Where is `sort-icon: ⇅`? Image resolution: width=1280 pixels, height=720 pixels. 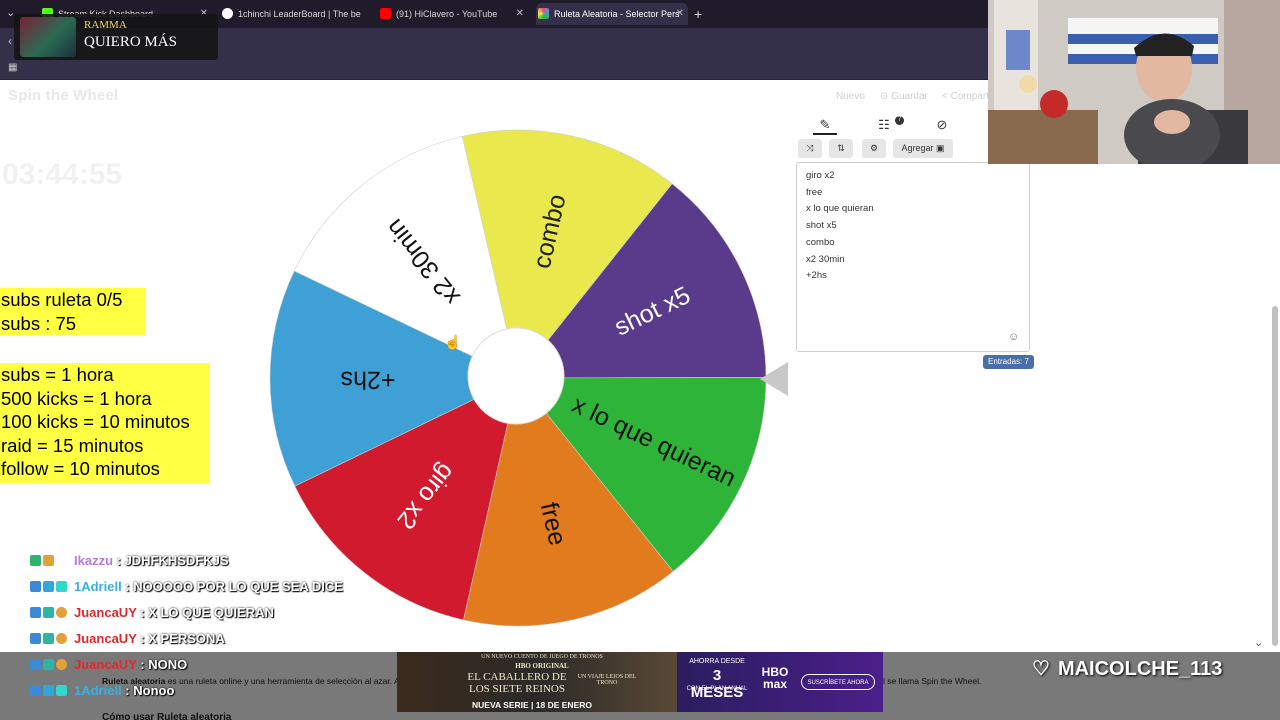 sort-icon: ⇅ is located at coordinates (841, 148).